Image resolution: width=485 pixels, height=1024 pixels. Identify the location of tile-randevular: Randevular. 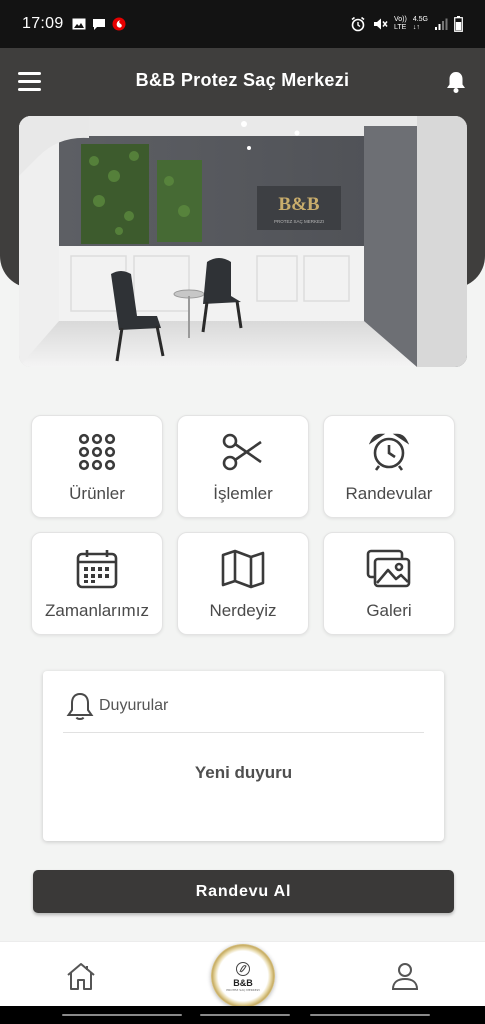
(389, 466).